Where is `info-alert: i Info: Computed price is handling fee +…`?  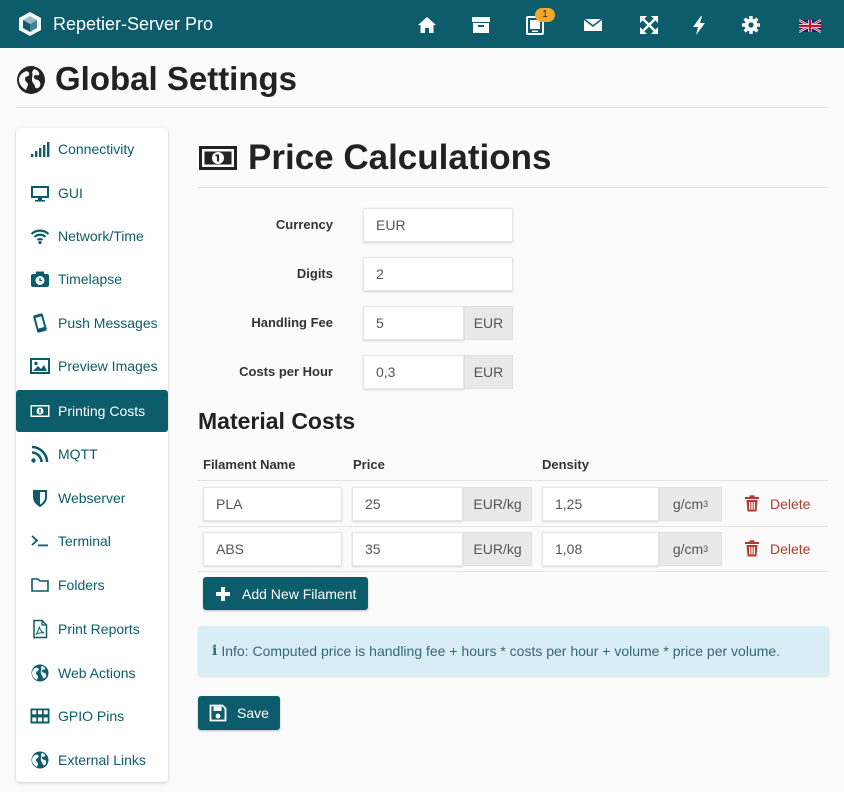
info-alert: i Info: Computed price is handling fee +… is located at coordinates (513, 651).